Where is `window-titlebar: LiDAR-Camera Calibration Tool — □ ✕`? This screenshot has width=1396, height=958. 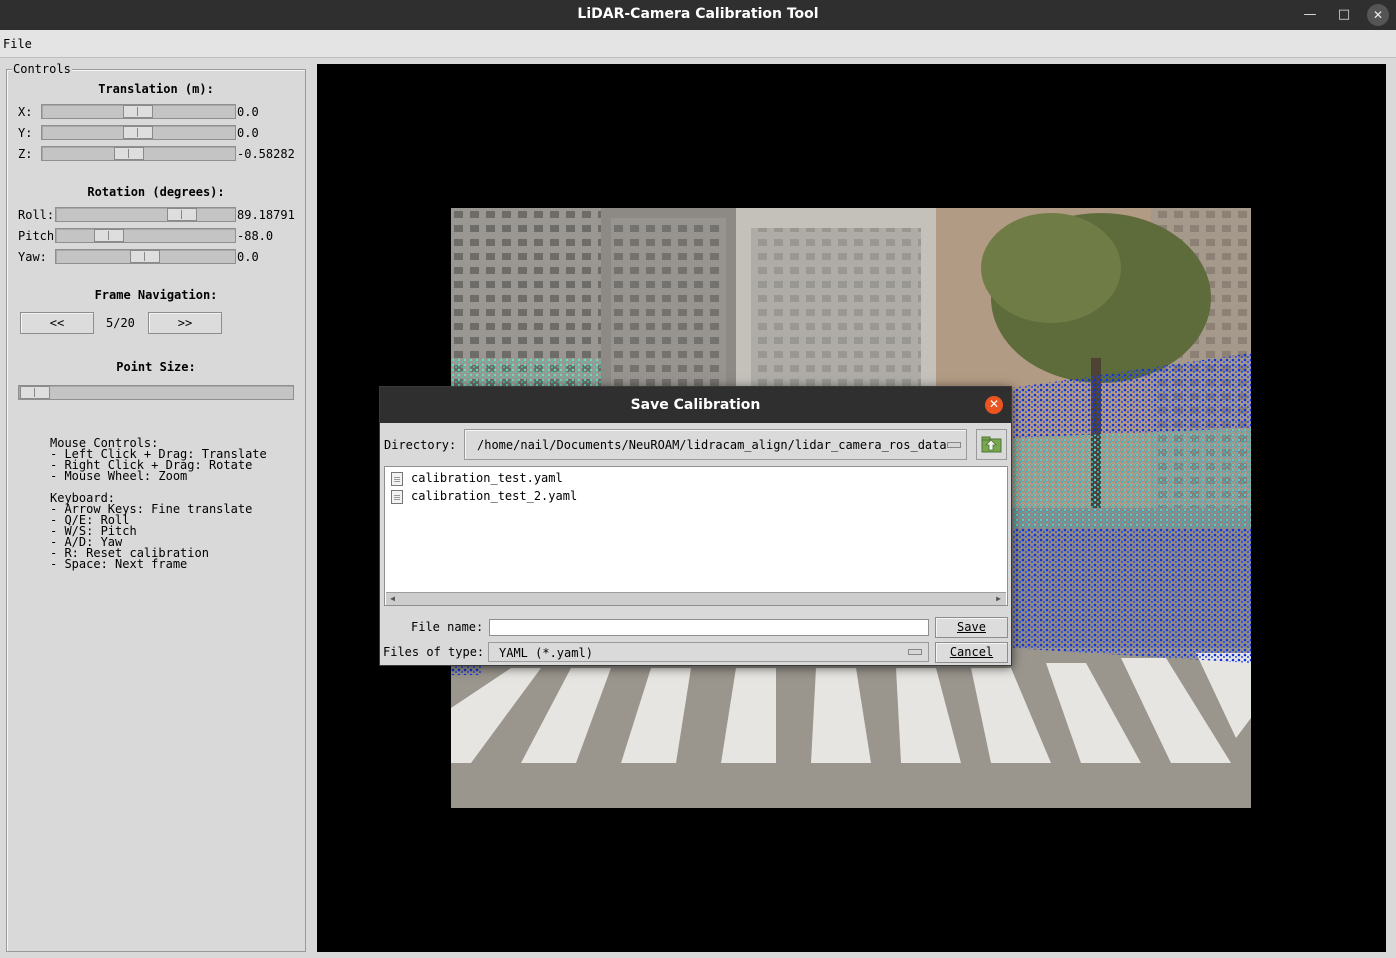
window-titlebar: LiDAR-Camera Calibration Tool — □ ✕ is located at coordinates (698, 15).